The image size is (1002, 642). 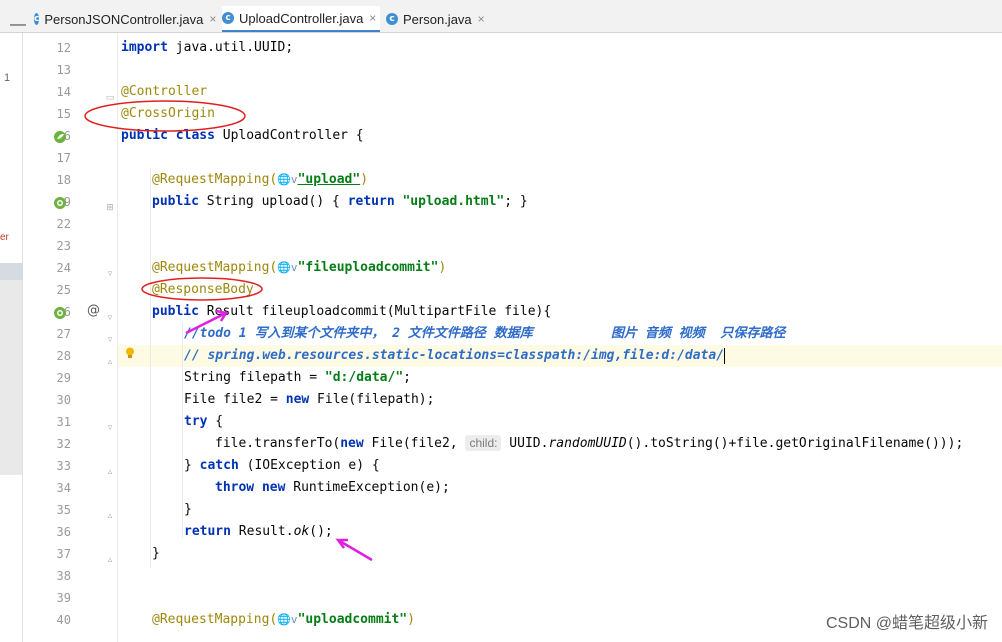 What do you see at coordinates (309, 465) in the screenshot?
I see `token: (IOException e) {` at bounding box center [309, 465].